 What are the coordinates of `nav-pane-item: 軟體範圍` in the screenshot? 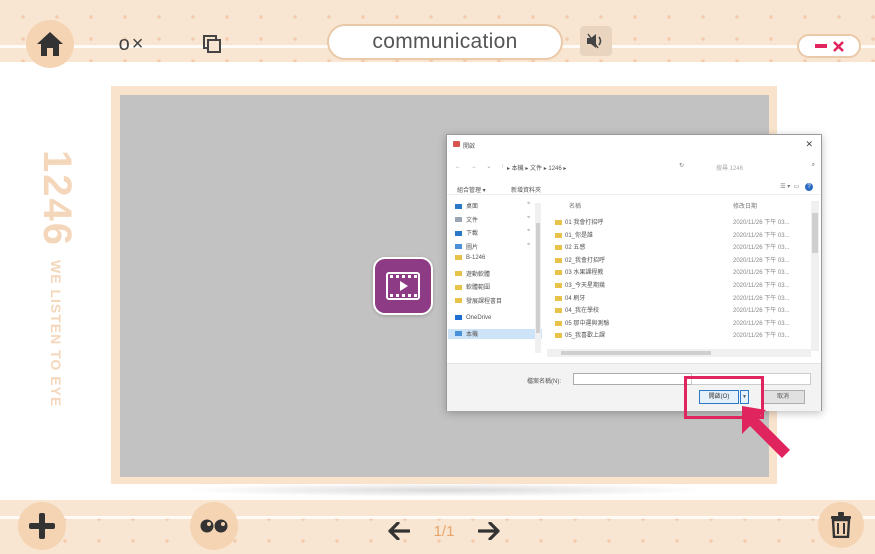 It's located at (472, 287).